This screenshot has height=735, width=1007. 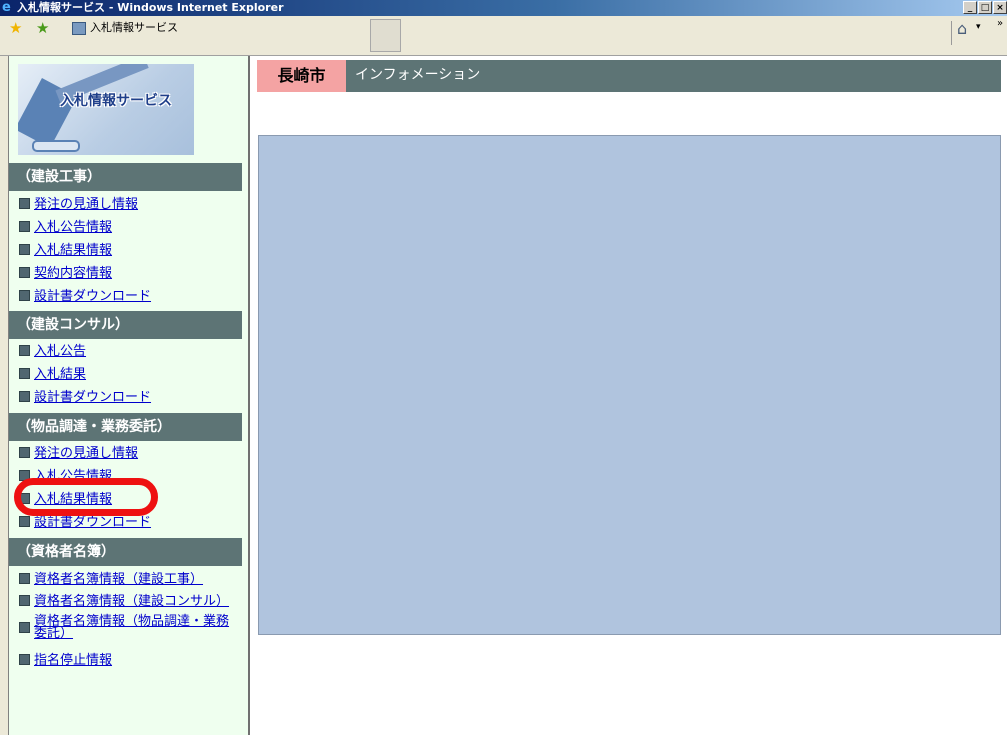 What do you see at coordinates (125, 177) in the screenshot?
I see `section-header-construction: （建設工事）` at bounding box center [125, 177].